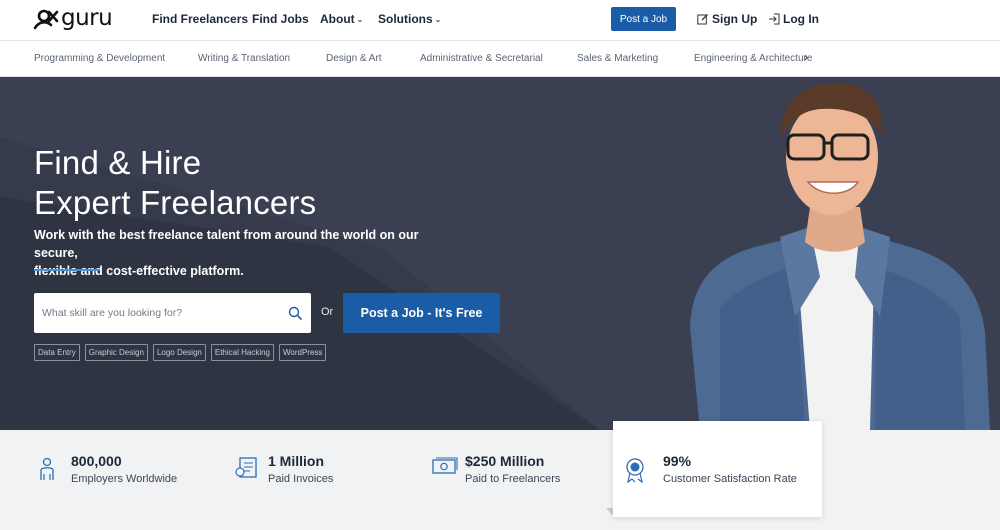  I want to click on person-icon, so click(47, 468).